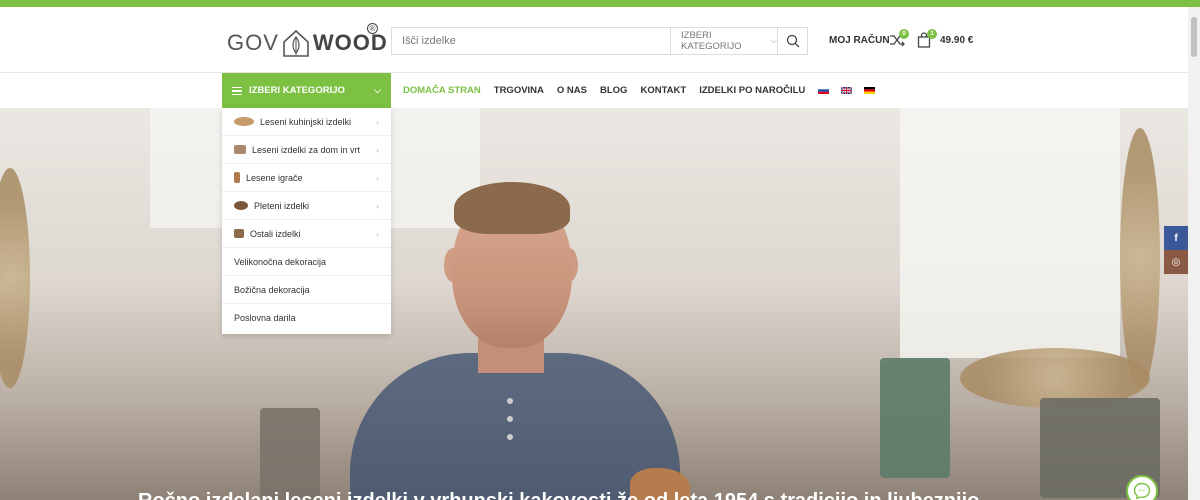 This screenshot has height=500, width=1200. Describe the element at coordinates (531, 41) in the screenshot. I see `search-input` at that location.